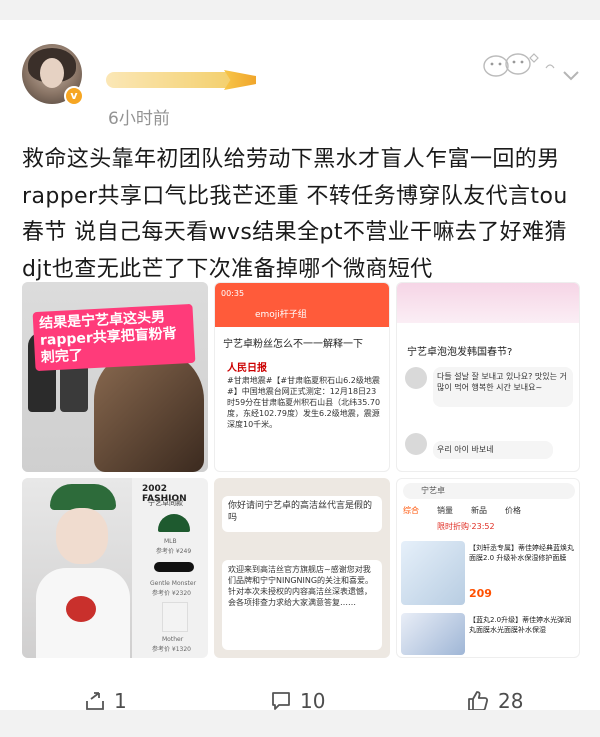  Describe the element at coordinates (174, 567) in the screenshot. I see `sunglasses-product` at that location.